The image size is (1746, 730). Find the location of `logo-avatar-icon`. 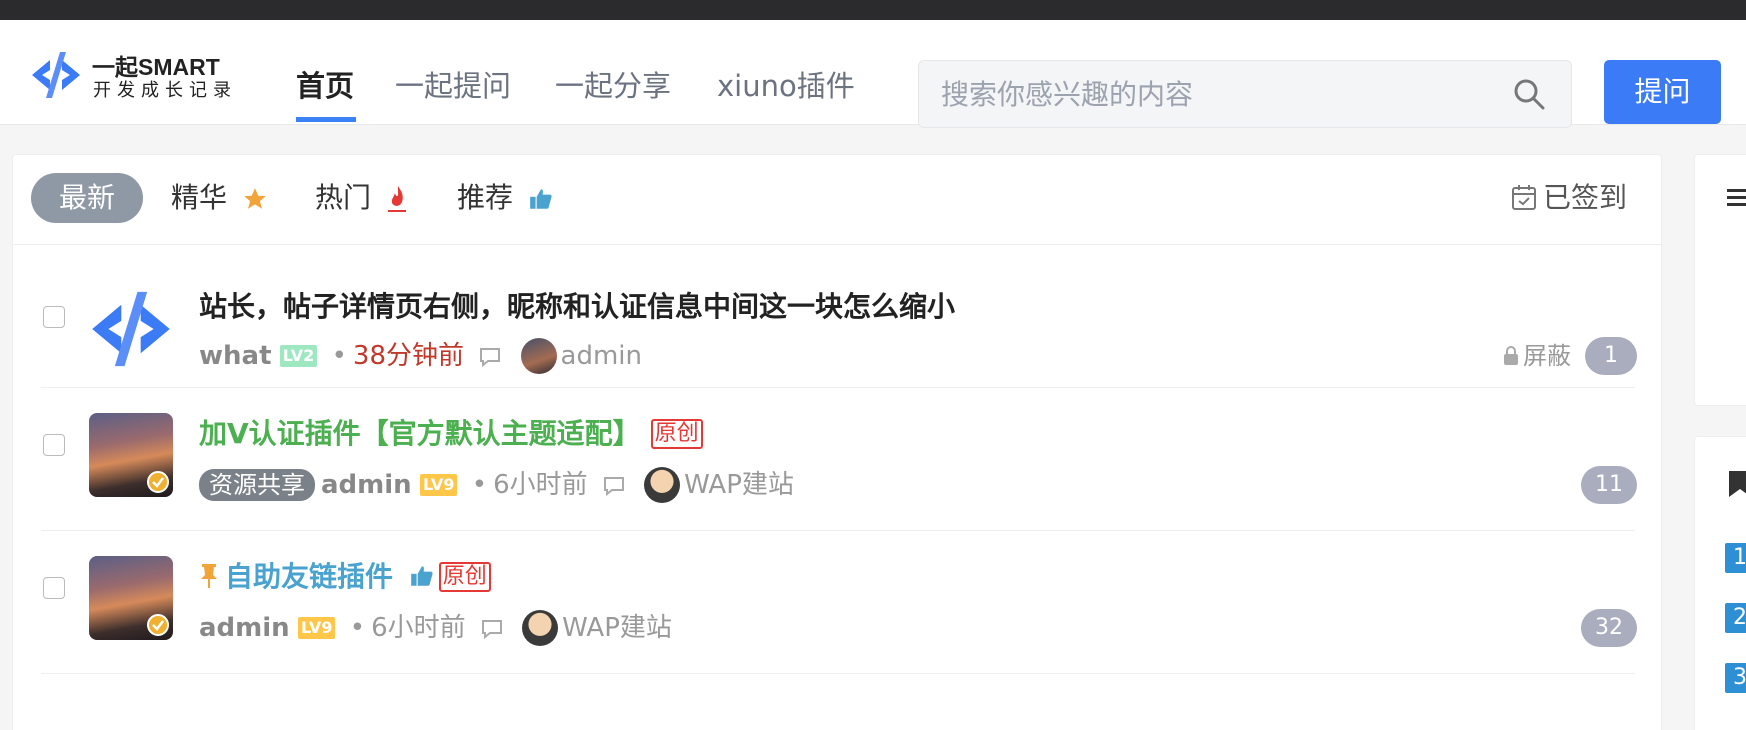

logo-avatar-icon is located at coordinates (131, 329).